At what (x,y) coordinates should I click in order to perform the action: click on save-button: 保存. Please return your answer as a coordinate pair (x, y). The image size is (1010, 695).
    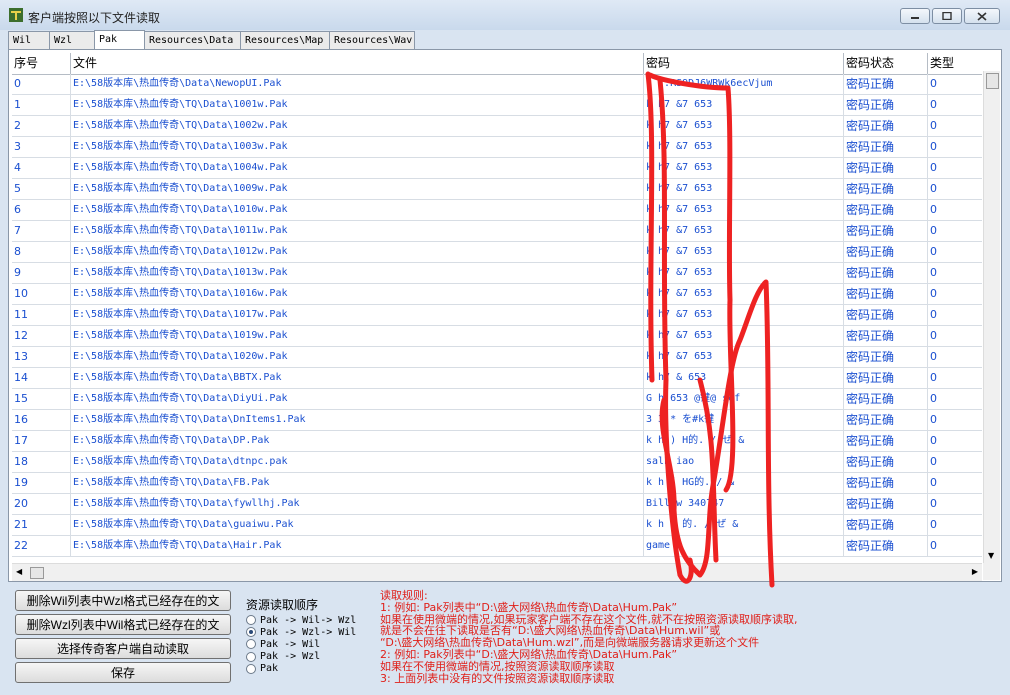
    Looking at the image, I should click on (123, 672).